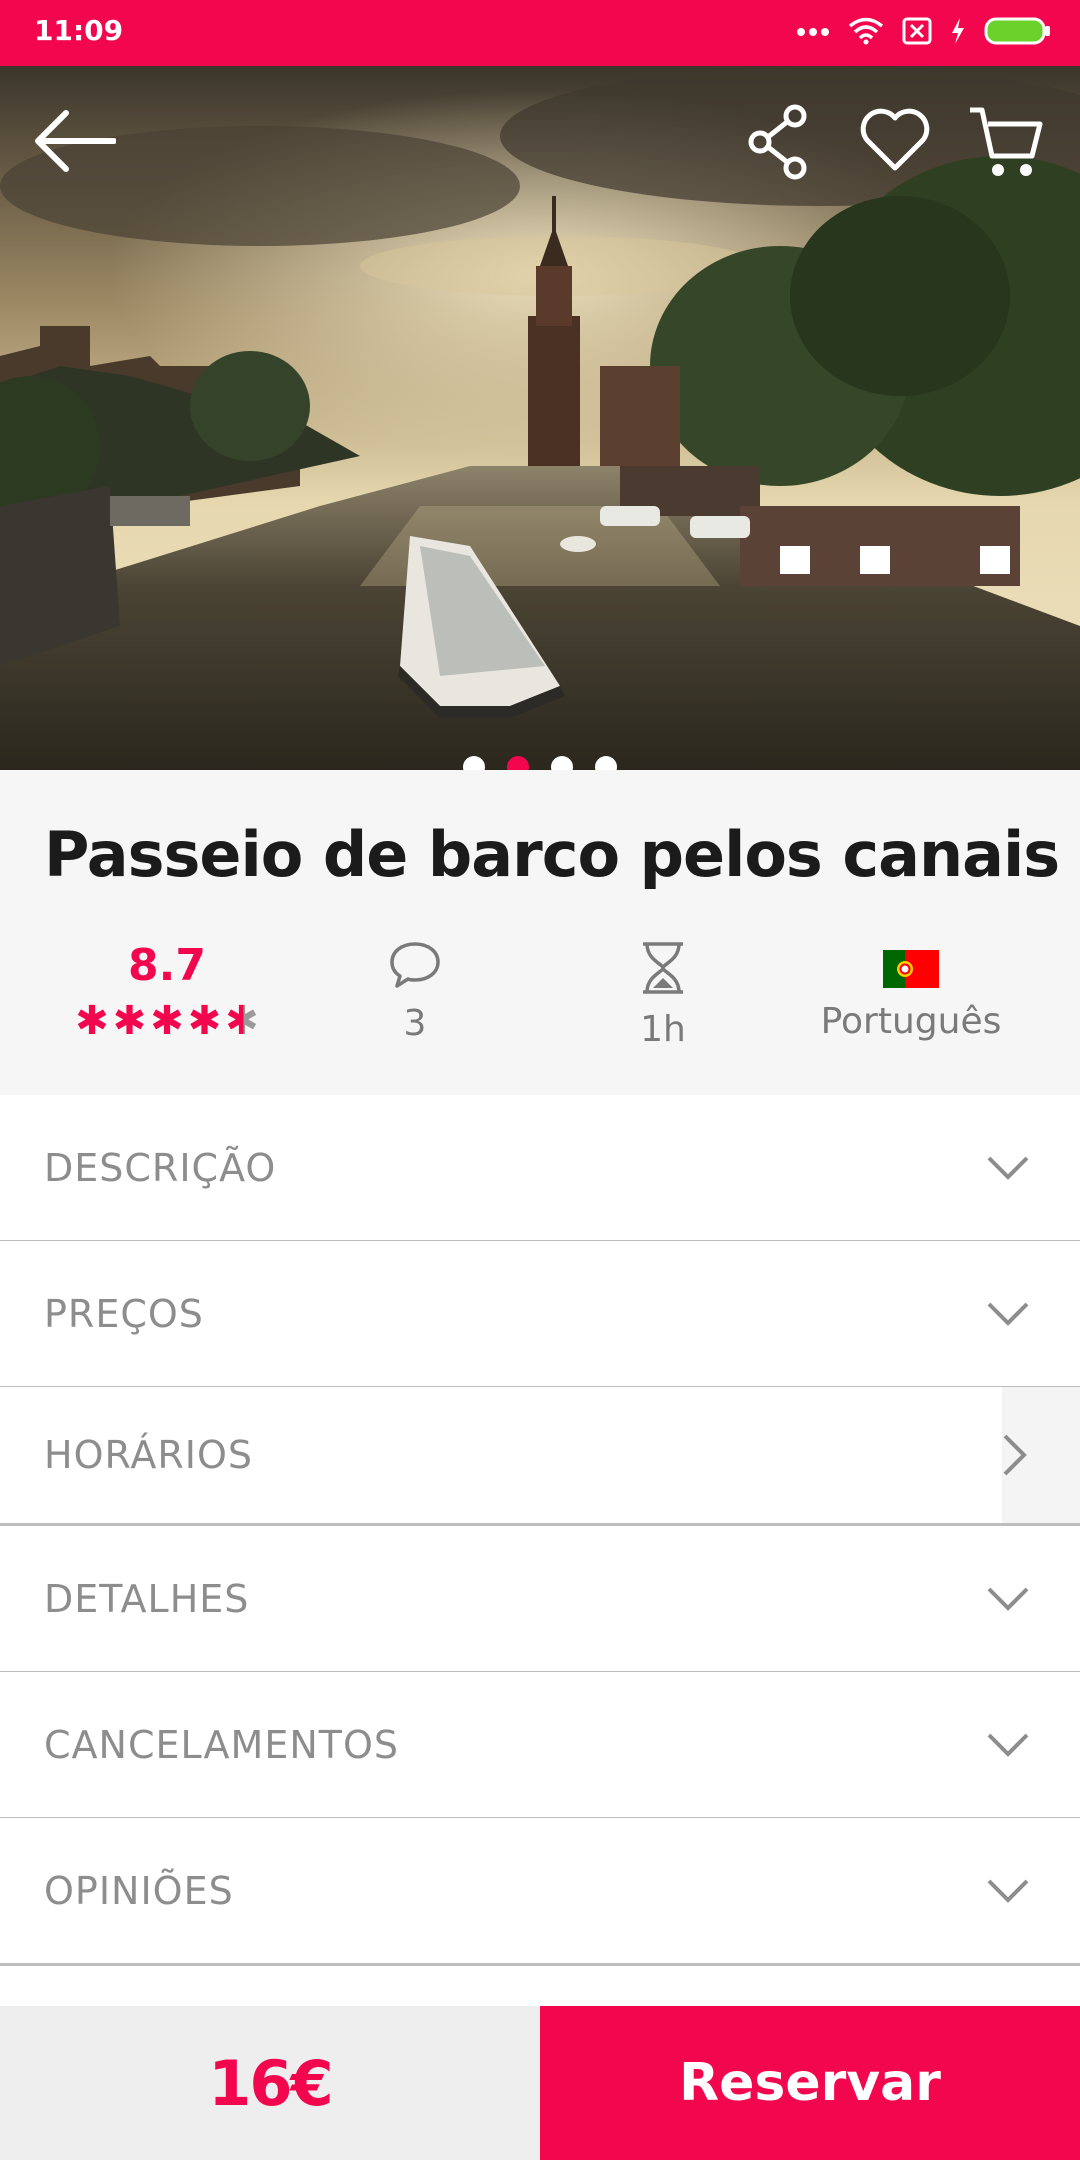  What do you see at coordinates (415, 992) in the screenshot?
I see `reviews-stat: 3` at bounding box center [415, 992].